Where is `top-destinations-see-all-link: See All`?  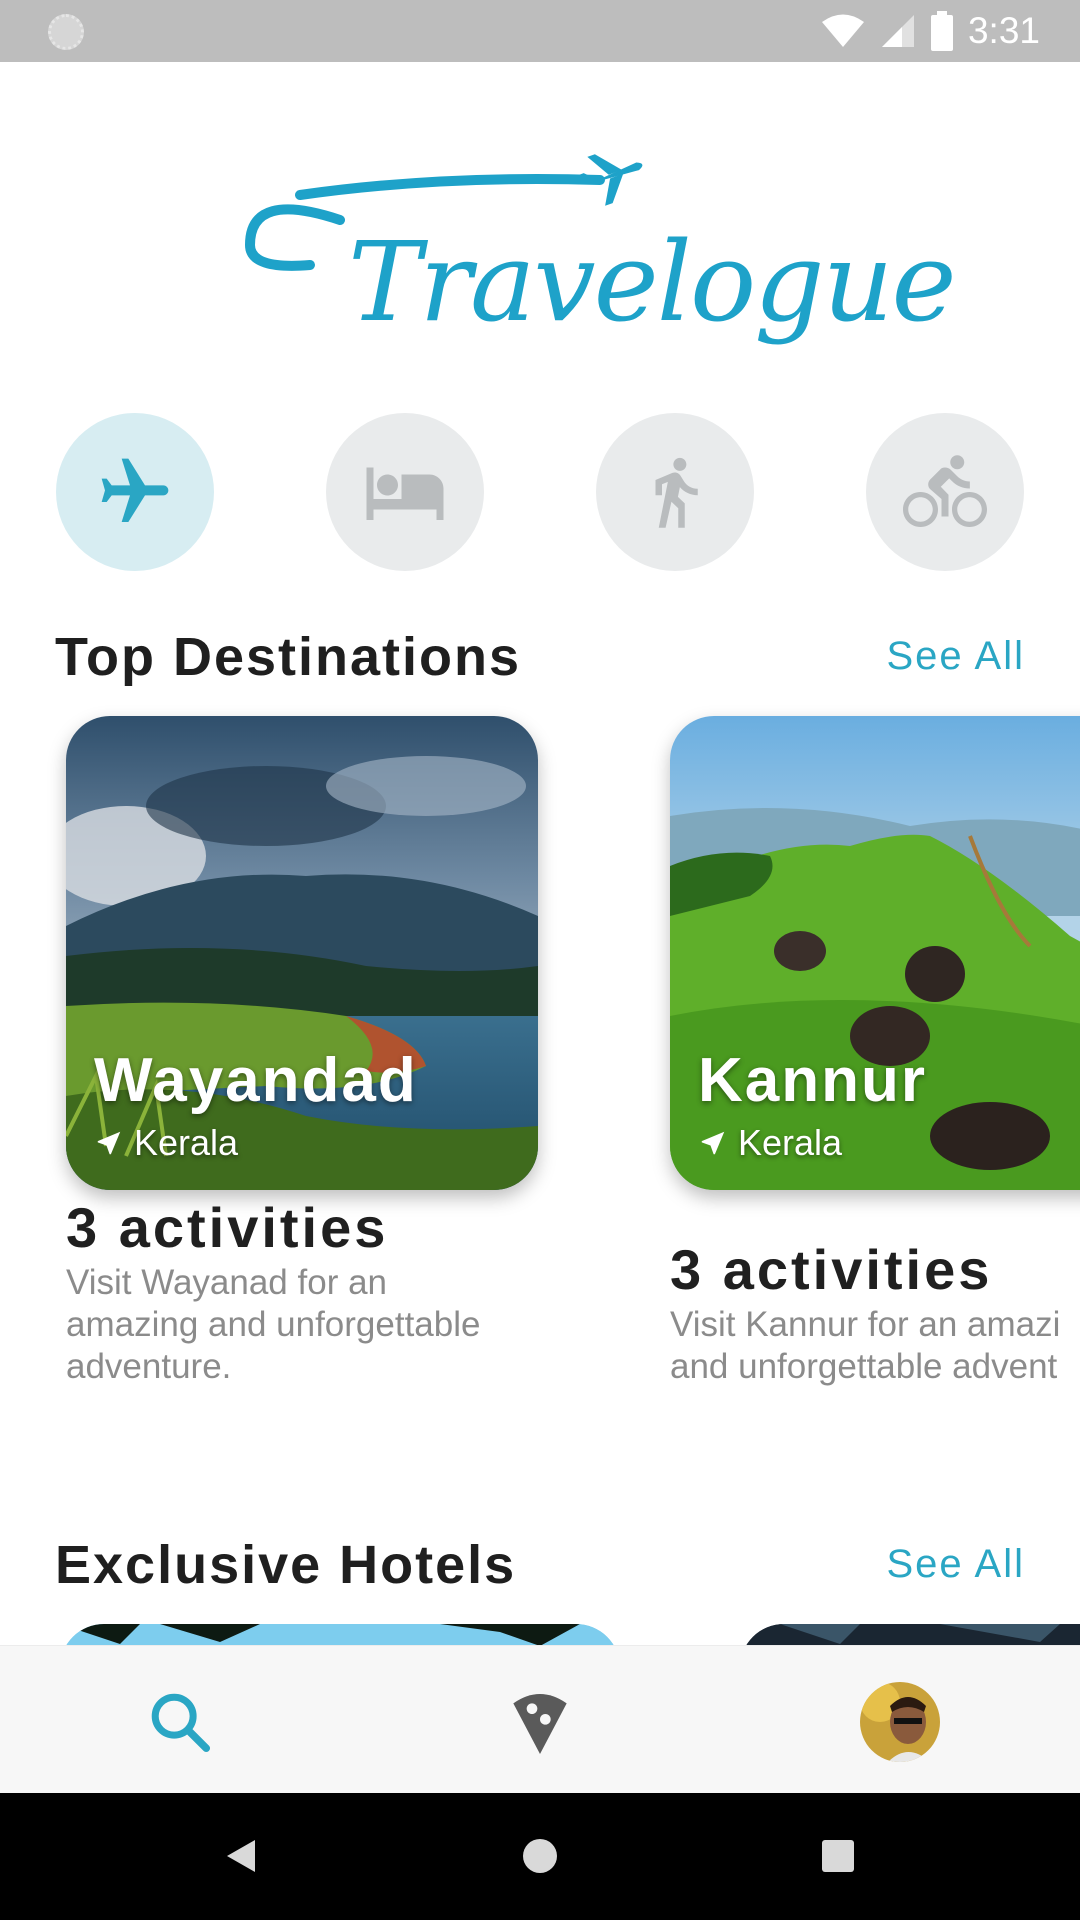 top-destinations-see-all-link: See All is located at coordinates (955, 656).